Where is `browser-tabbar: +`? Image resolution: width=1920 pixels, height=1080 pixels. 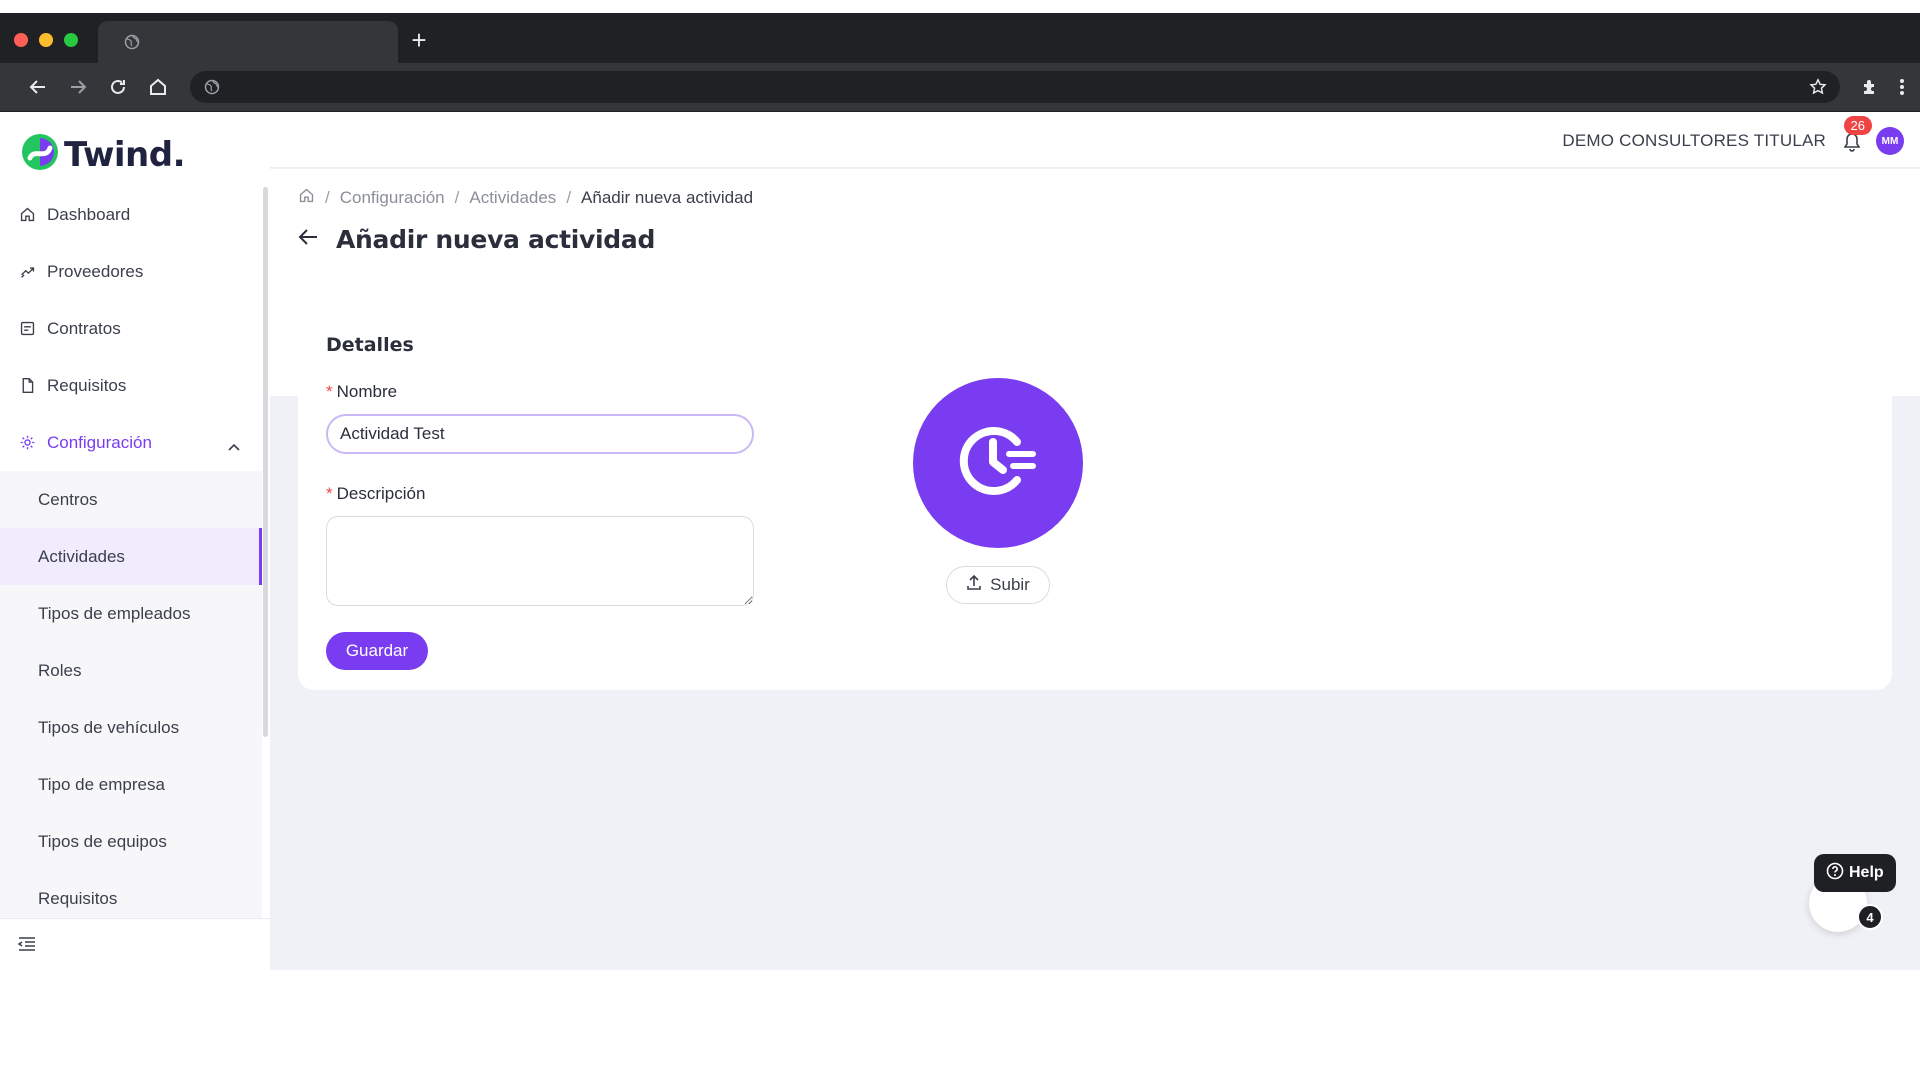
browser-tabbar: + is located at coordinates (960, 38).